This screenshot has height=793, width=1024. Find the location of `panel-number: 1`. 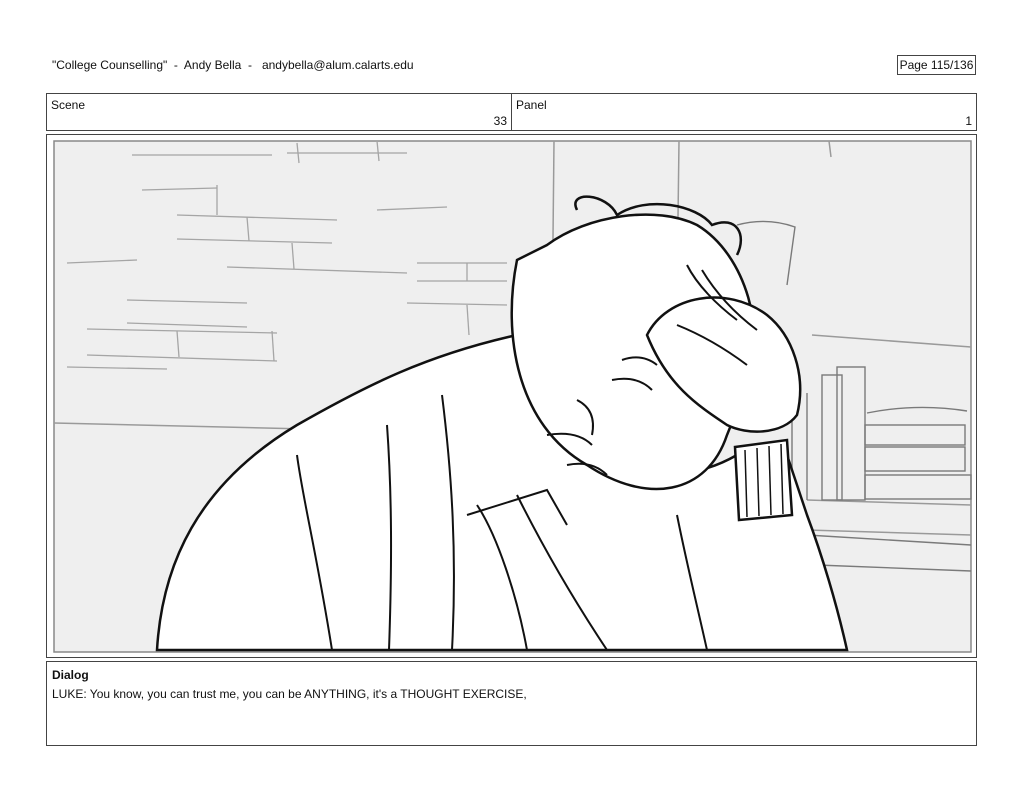

panel-number: 1 is located at coordinates (968, 121).